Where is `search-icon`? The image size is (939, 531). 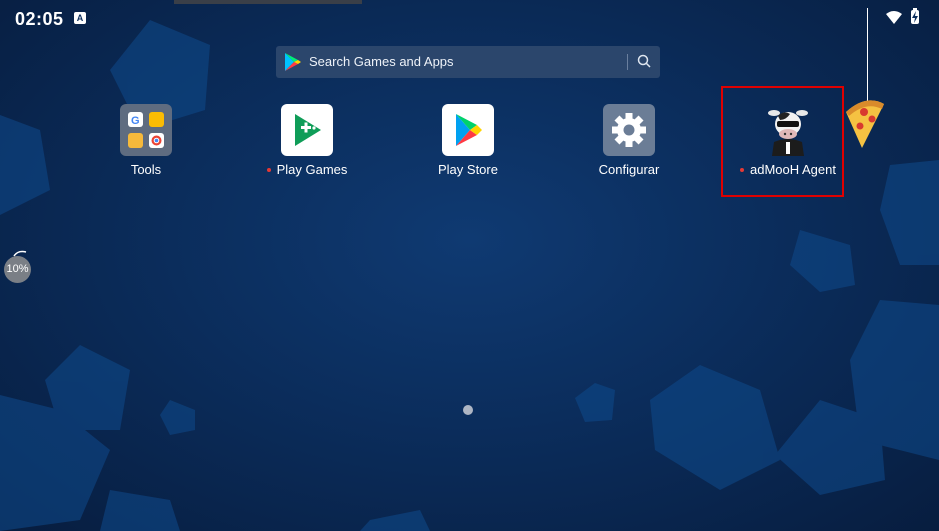 search-icon is located at coordinates (644, 61).